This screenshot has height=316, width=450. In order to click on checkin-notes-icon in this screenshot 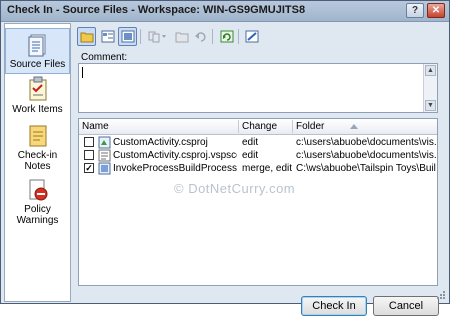, I will do `click(37, 136)`.